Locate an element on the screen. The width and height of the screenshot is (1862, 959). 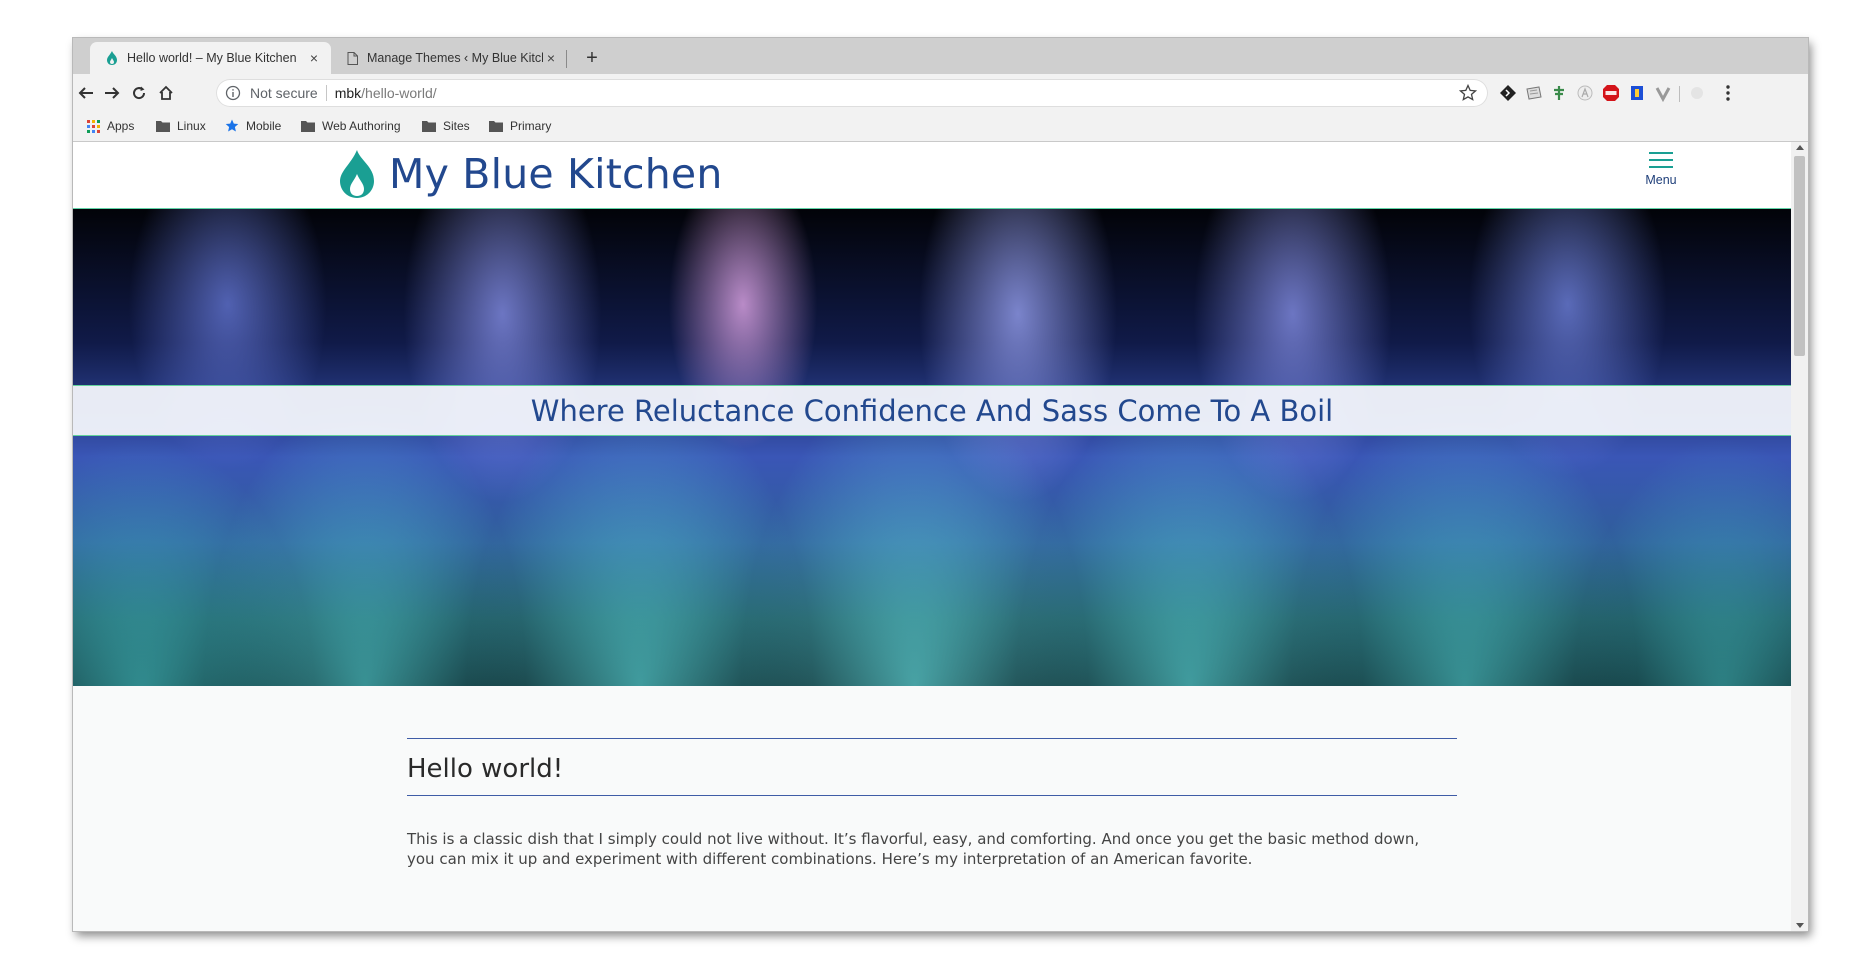
browser-toolbar: Not secure mbk /hello-world/ is located at coordinates (940, 92).